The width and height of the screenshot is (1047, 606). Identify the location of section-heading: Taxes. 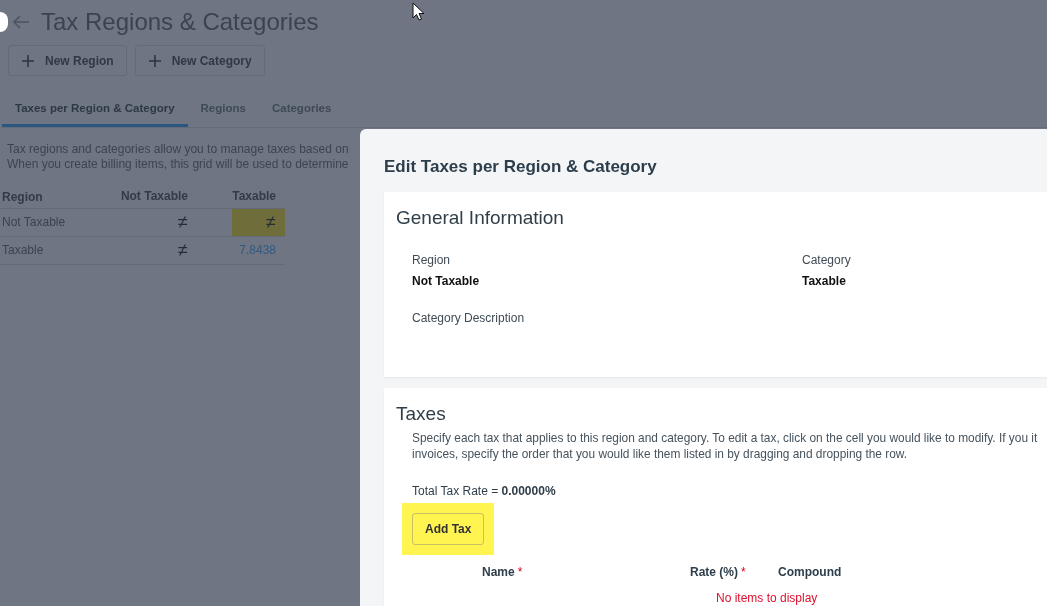
(421, 414).